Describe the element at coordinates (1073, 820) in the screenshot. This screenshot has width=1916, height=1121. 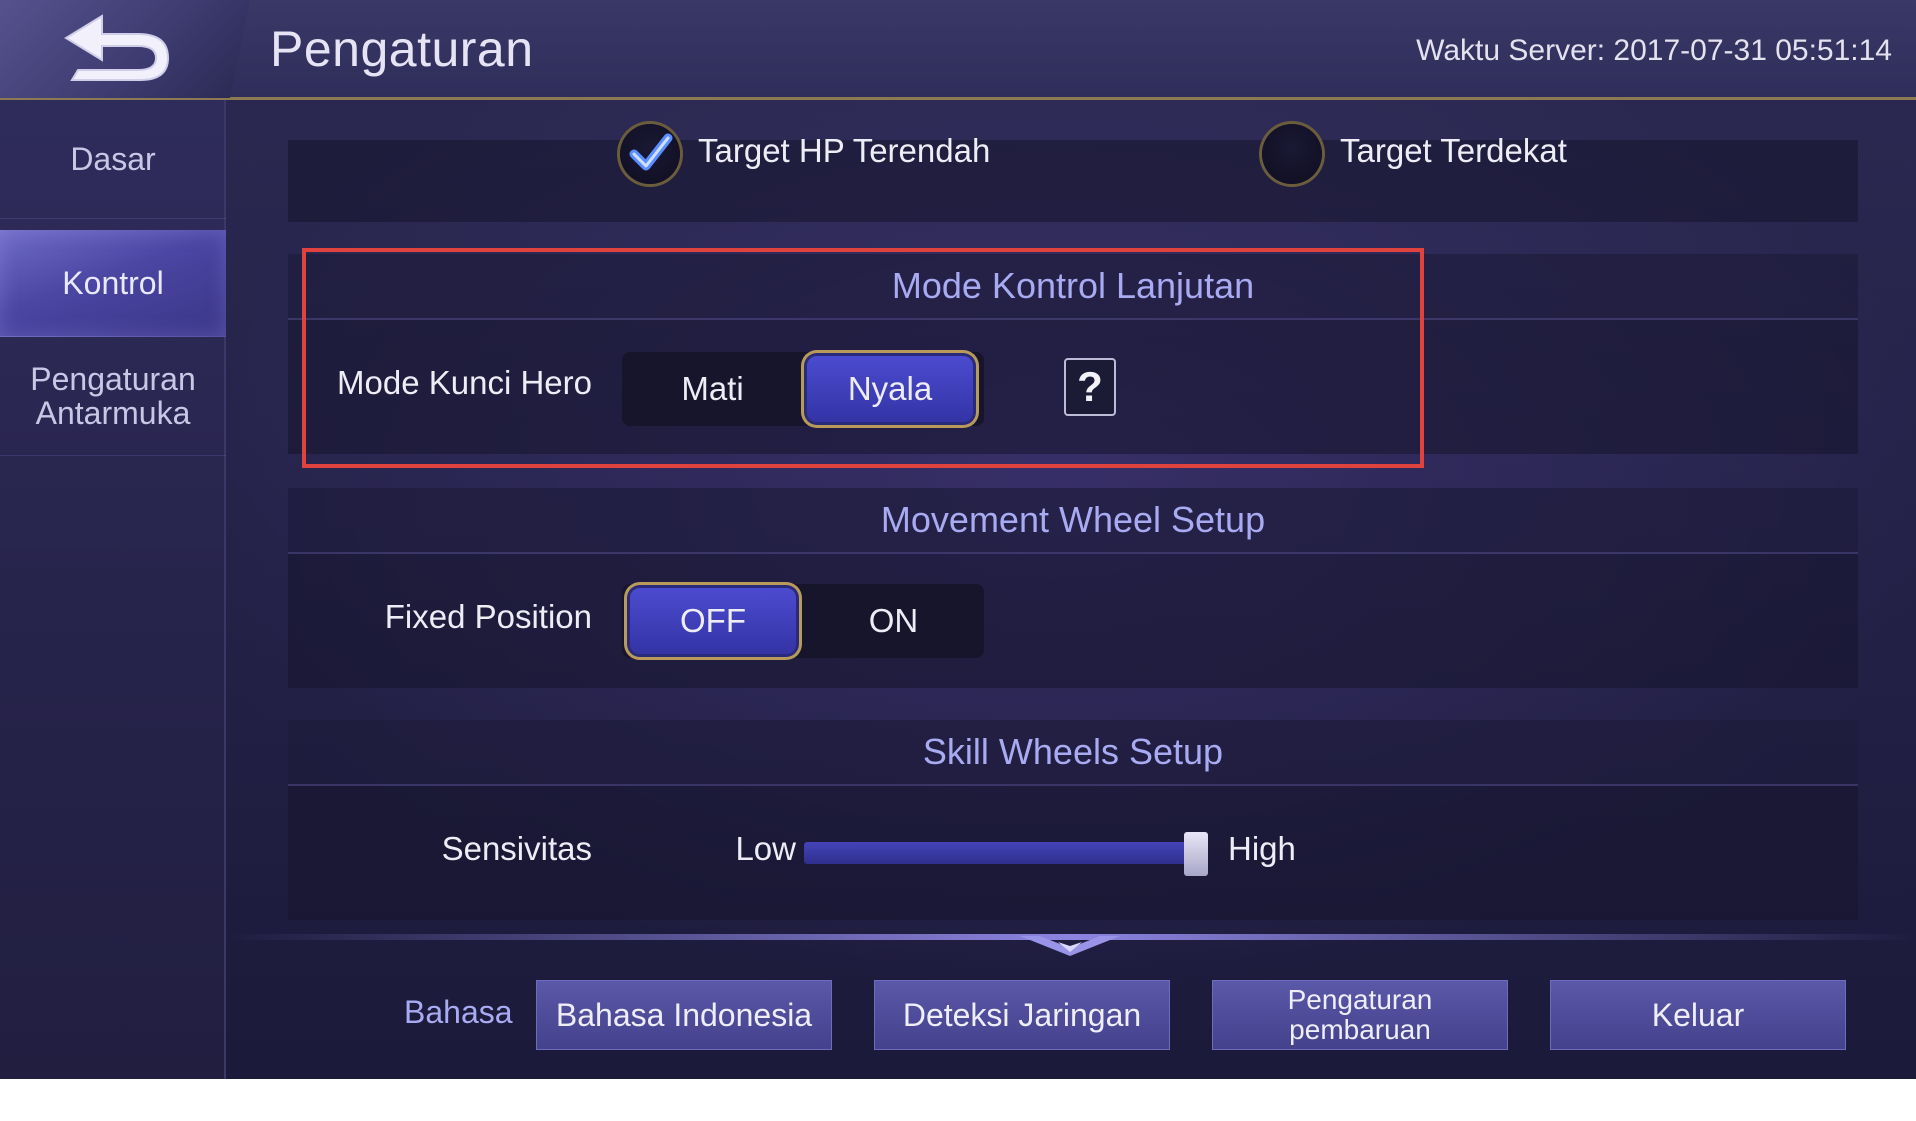
I see `skill-wheels-panel: Skill Wheels Setup Sensivitas Low High` at that location.